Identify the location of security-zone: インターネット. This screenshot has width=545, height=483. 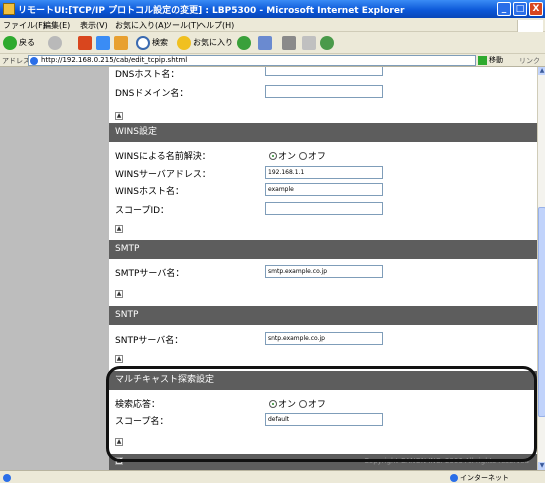
(479, 478).